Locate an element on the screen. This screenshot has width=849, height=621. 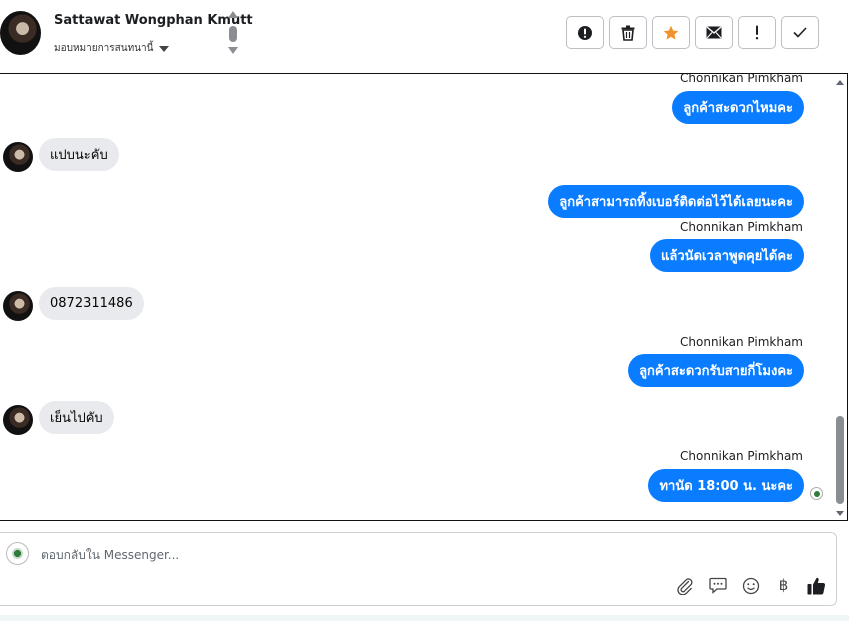
saved-reply-icon is located at coordinates (717, 585).